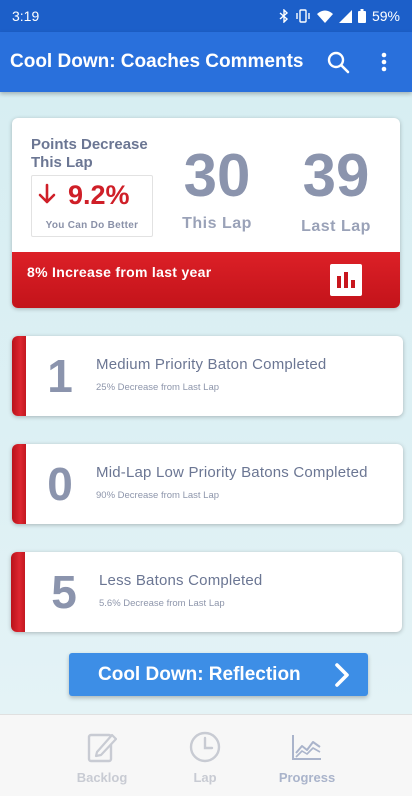  I want to click on wifi-icon, so click(324, 16).